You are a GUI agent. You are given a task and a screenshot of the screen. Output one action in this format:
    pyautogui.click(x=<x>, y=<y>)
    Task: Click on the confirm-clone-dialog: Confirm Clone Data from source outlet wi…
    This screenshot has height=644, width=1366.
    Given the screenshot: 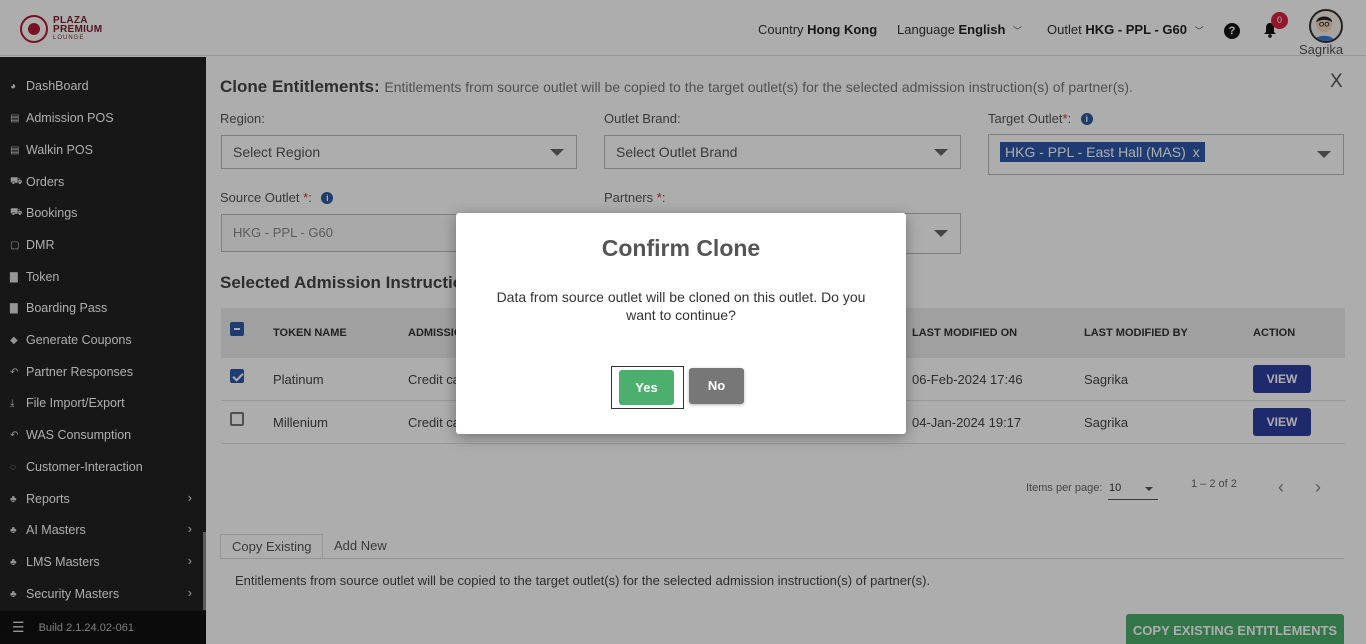 What is the action you would take?
    pyautogui.click(x=681, y=323)
    